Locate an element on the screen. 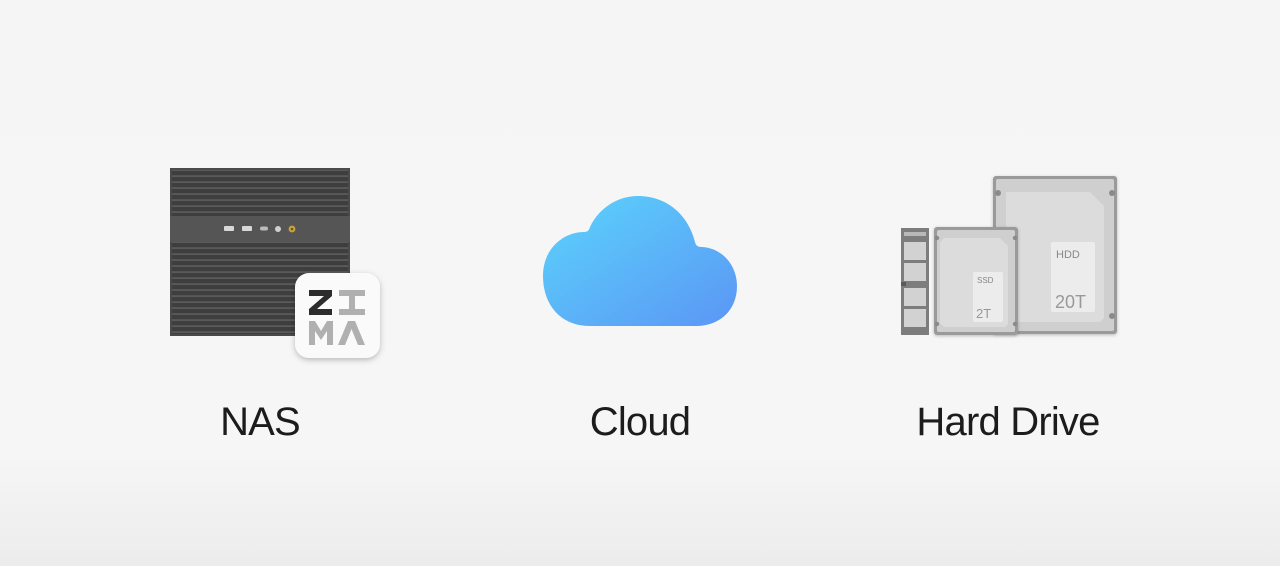  nas-device-icon is located at coordinates (275, 263).